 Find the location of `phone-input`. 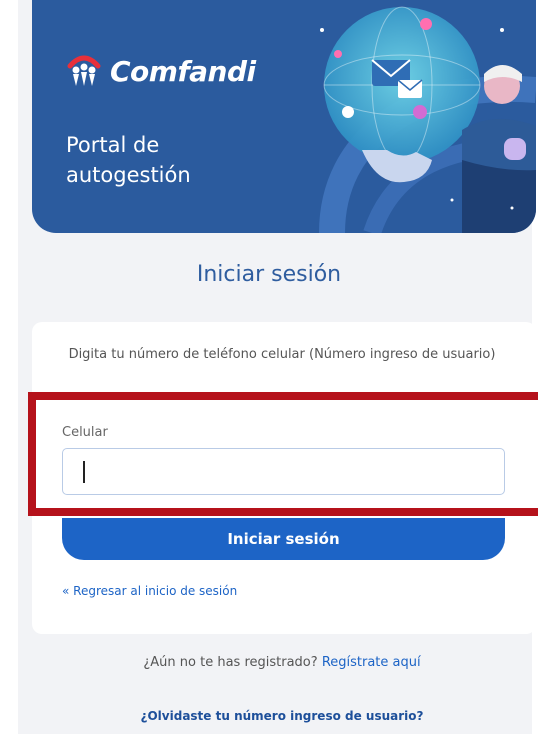

phone-input is located at coordinates (283, 471).